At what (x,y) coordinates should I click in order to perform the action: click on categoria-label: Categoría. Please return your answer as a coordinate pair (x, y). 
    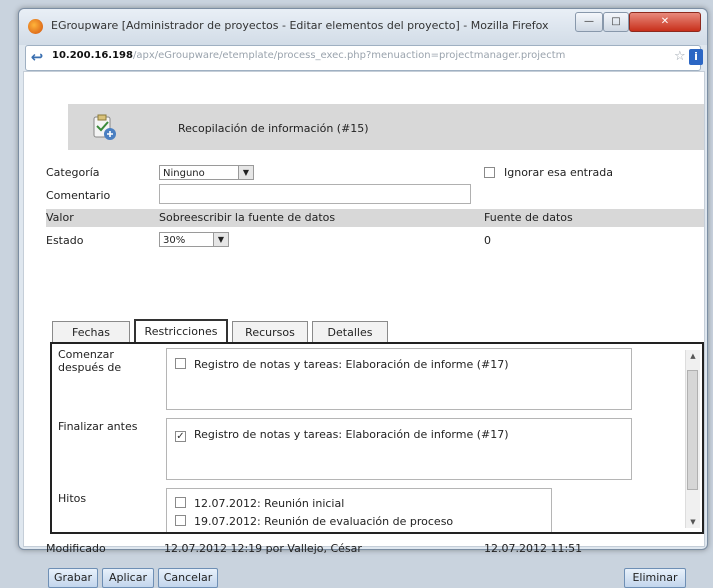
    Looking at the image, I should click on (73, 172).